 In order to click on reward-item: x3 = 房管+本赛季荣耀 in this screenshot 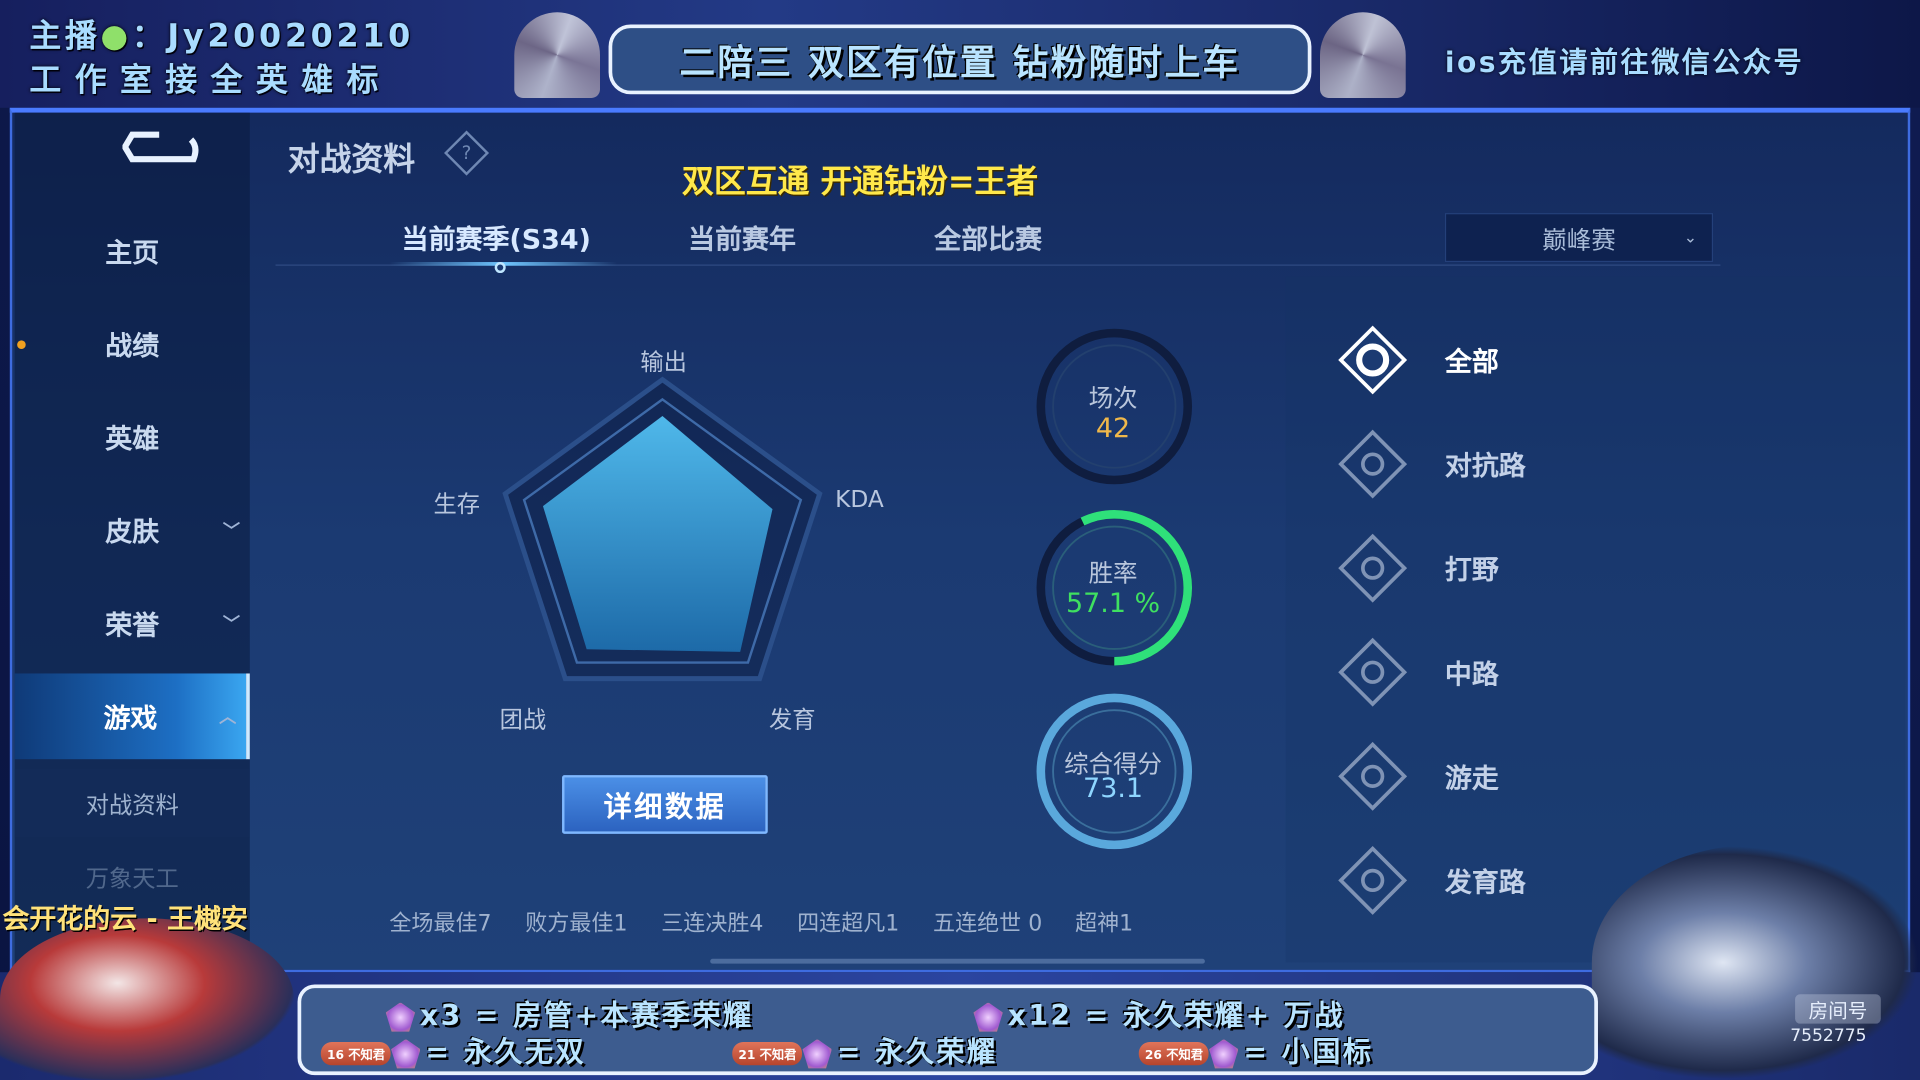, I will do `click(569, 1013)`.